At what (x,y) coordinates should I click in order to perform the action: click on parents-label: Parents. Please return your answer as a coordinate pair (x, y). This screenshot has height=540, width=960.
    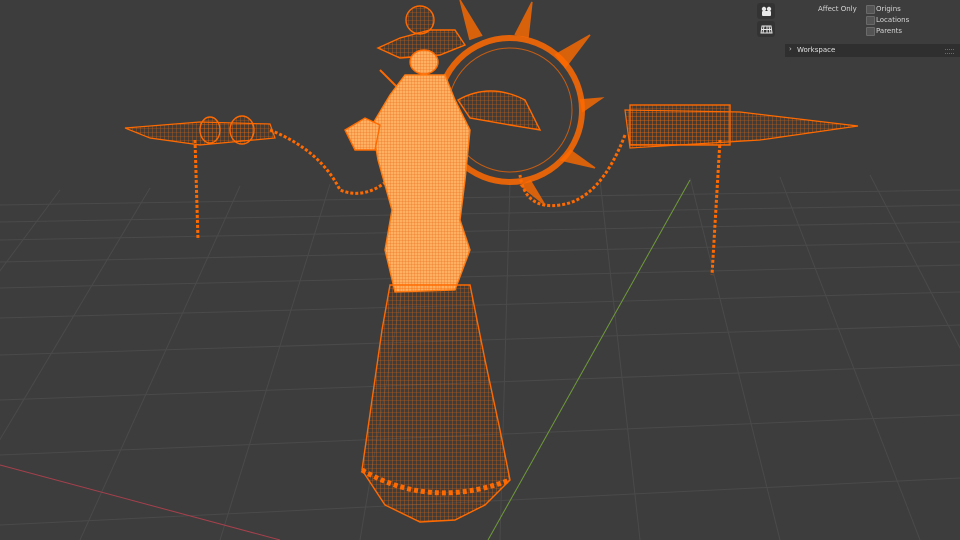
    Looking at the image, I should click on (889, 31).